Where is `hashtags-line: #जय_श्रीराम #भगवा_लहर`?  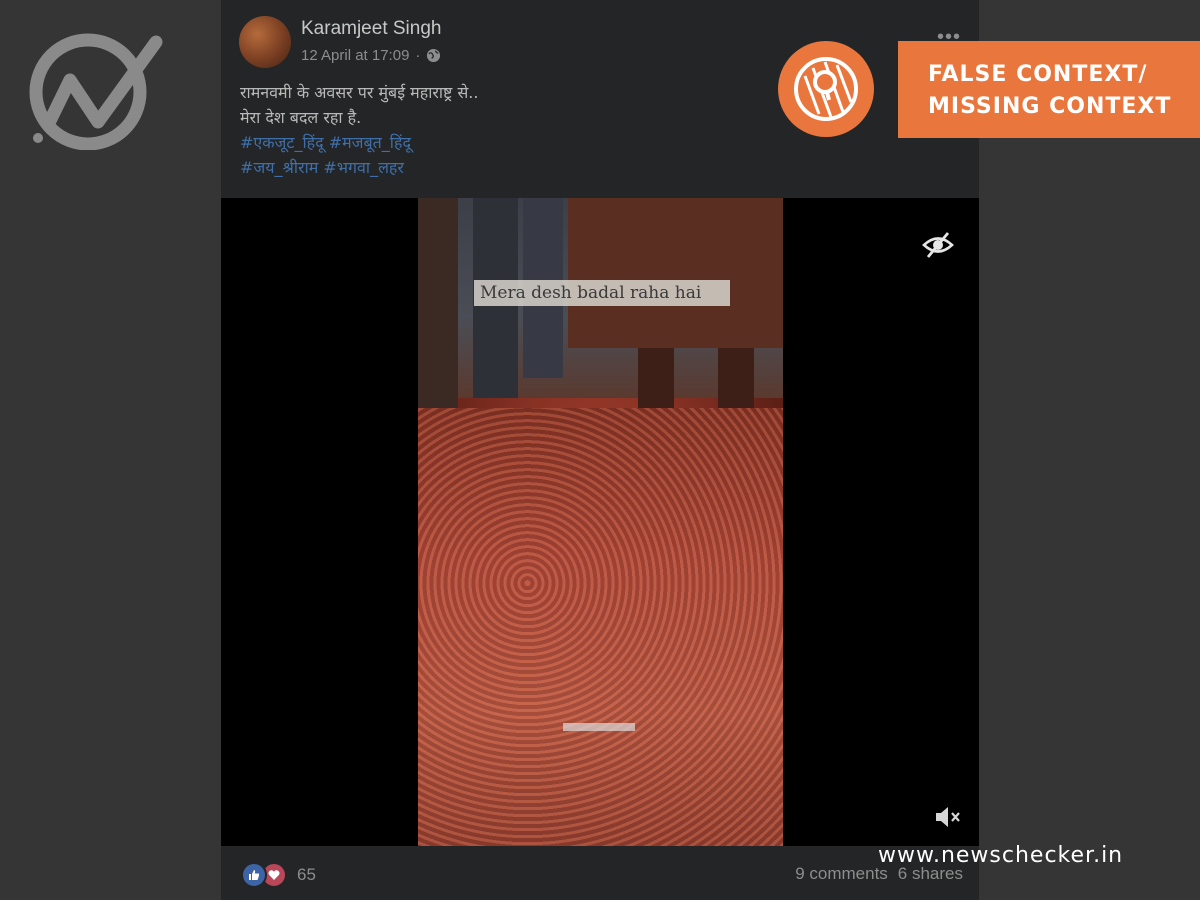 hashtags-line: #जय_श्रीराम #भगवा_लहर is located at coordinates (359, 167).